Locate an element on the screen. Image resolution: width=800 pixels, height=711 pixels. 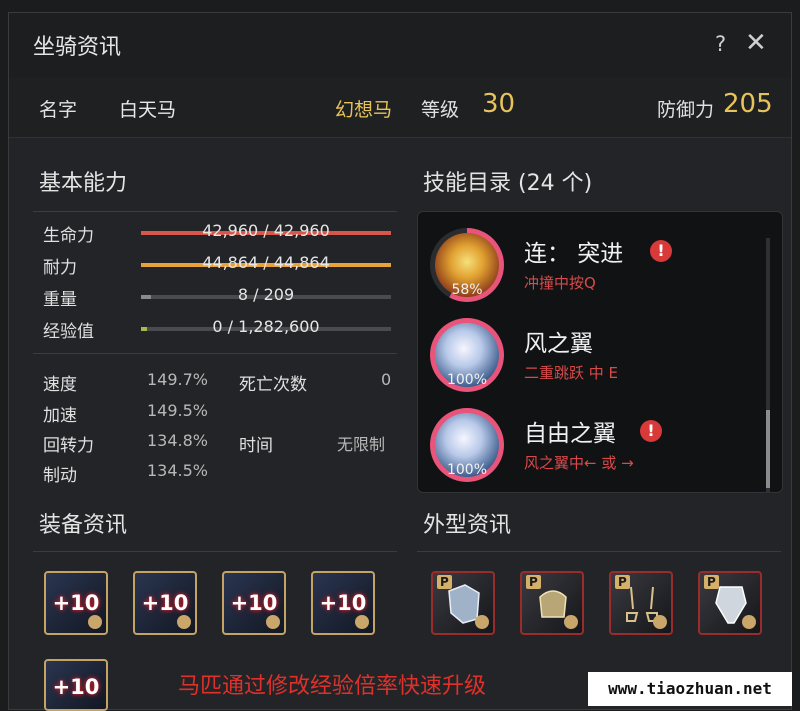
mount-name: 白天马 is located at coordinates (148, 110).